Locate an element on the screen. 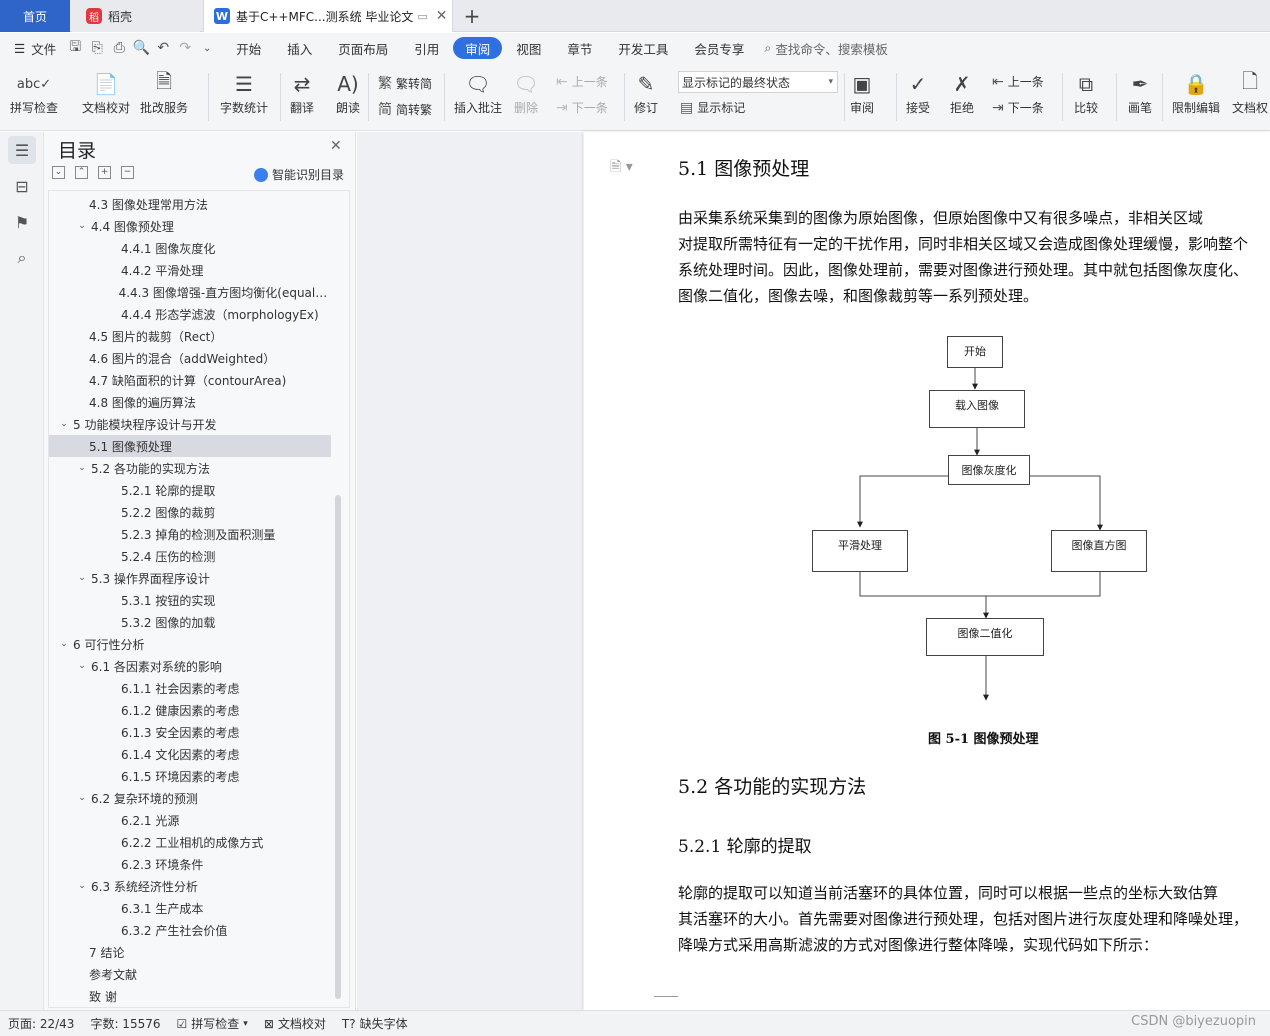 This screenshot has width=1270, height=1036. tab-document: W 基于C++MFC...测系统 毕业论文 ▭ ✕ is located at coordinates (328, 16).